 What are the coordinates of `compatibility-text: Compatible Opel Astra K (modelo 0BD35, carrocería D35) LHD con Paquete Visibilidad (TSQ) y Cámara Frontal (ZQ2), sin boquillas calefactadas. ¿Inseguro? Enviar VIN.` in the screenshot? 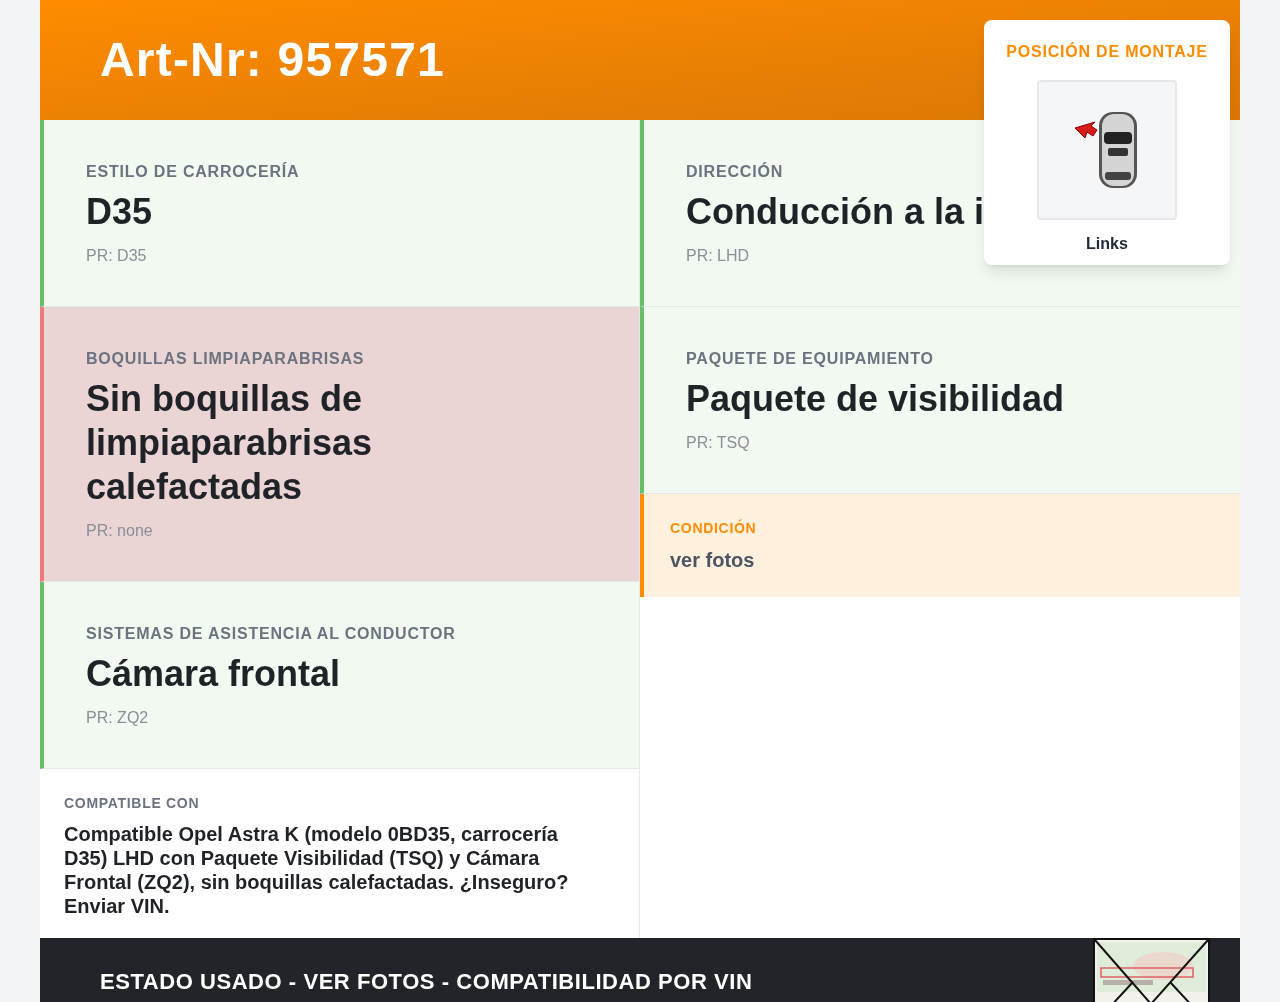 It's located at (317, 870).